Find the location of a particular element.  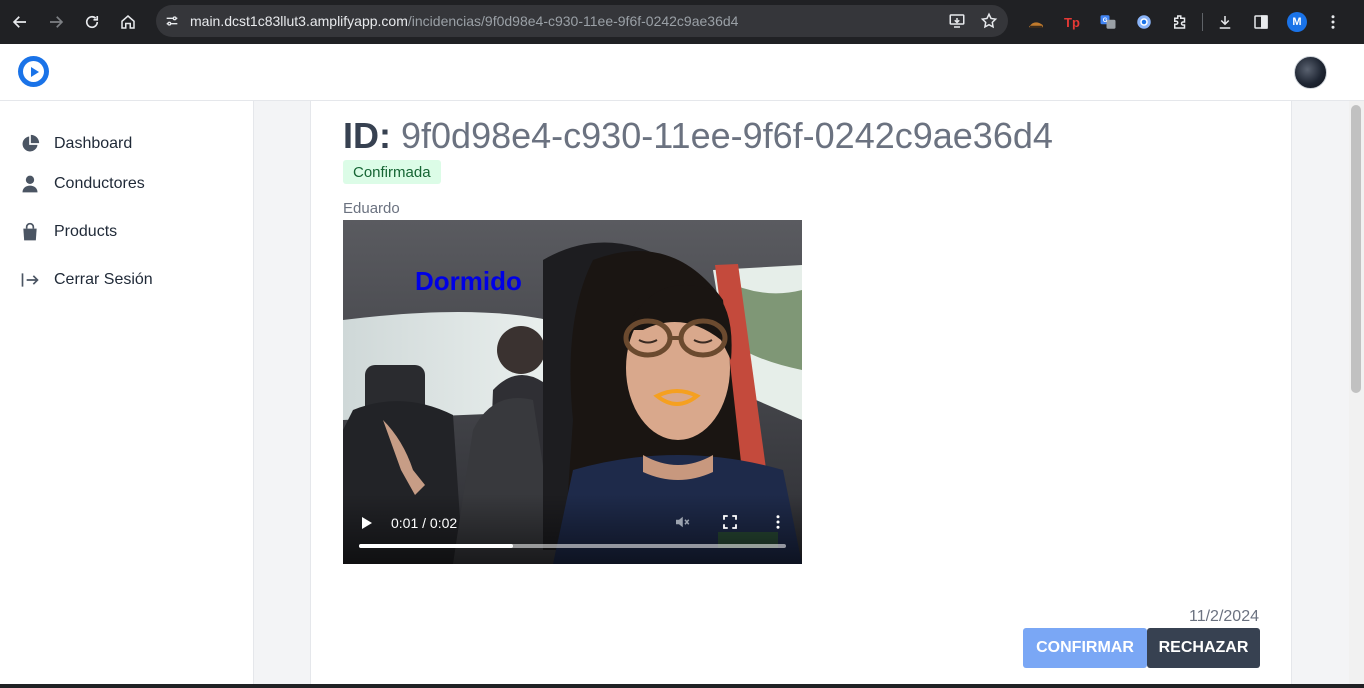

reload-icon is located at coordinates (92, 22).